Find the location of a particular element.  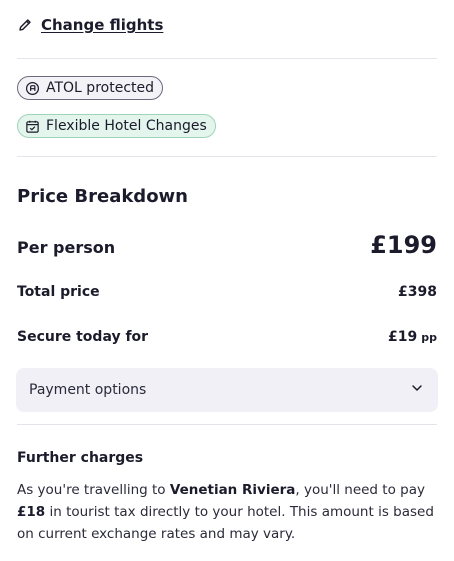

tourist-tax-amount: £18 is located at coordinates (31, 512).